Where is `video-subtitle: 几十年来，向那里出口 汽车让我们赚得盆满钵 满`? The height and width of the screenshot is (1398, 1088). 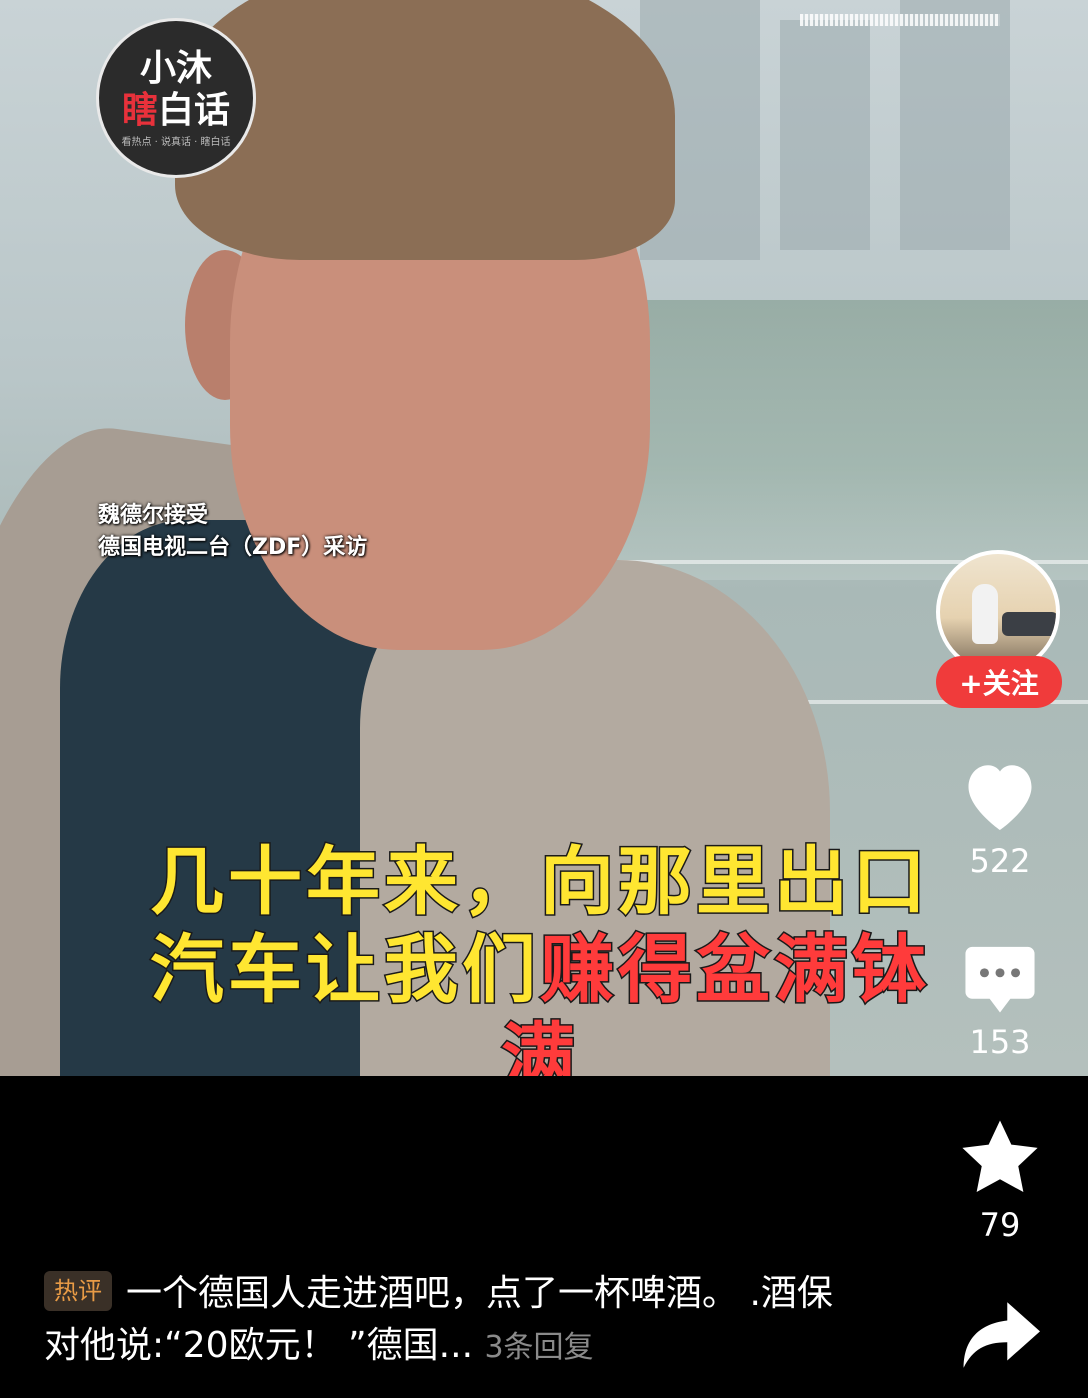 video-subtitle: 几十年来，向那里出口 汽车让我们赚得盆满钵 满 is located at coordinates (539, 957).